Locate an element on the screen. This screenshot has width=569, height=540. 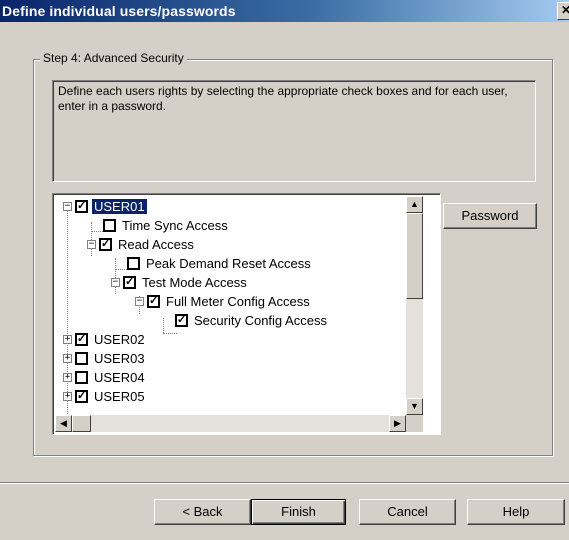
checkbox-peak-demand-reset-access is located at coordinates (133, 263).